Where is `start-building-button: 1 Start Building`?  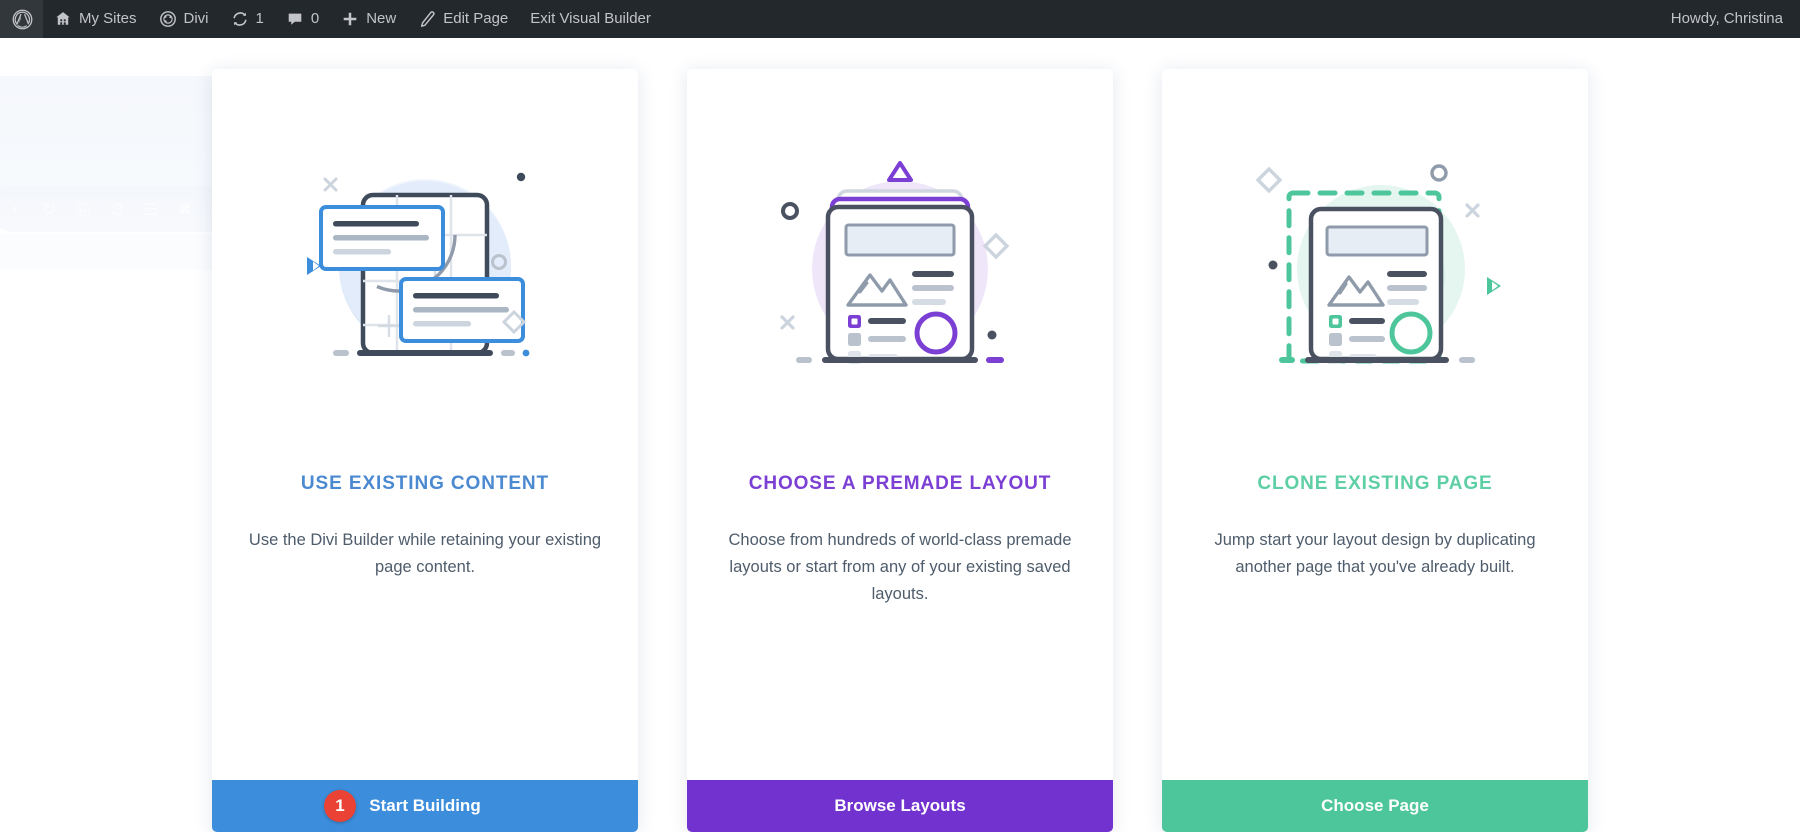
start-building-button: 1 Start Building is located at coordinates (425, 806).